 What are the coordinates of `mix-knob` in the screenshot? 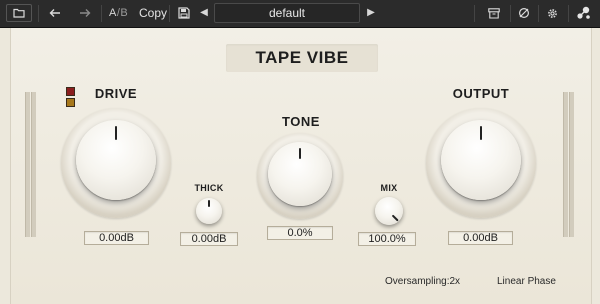 It's located at (389, 212).